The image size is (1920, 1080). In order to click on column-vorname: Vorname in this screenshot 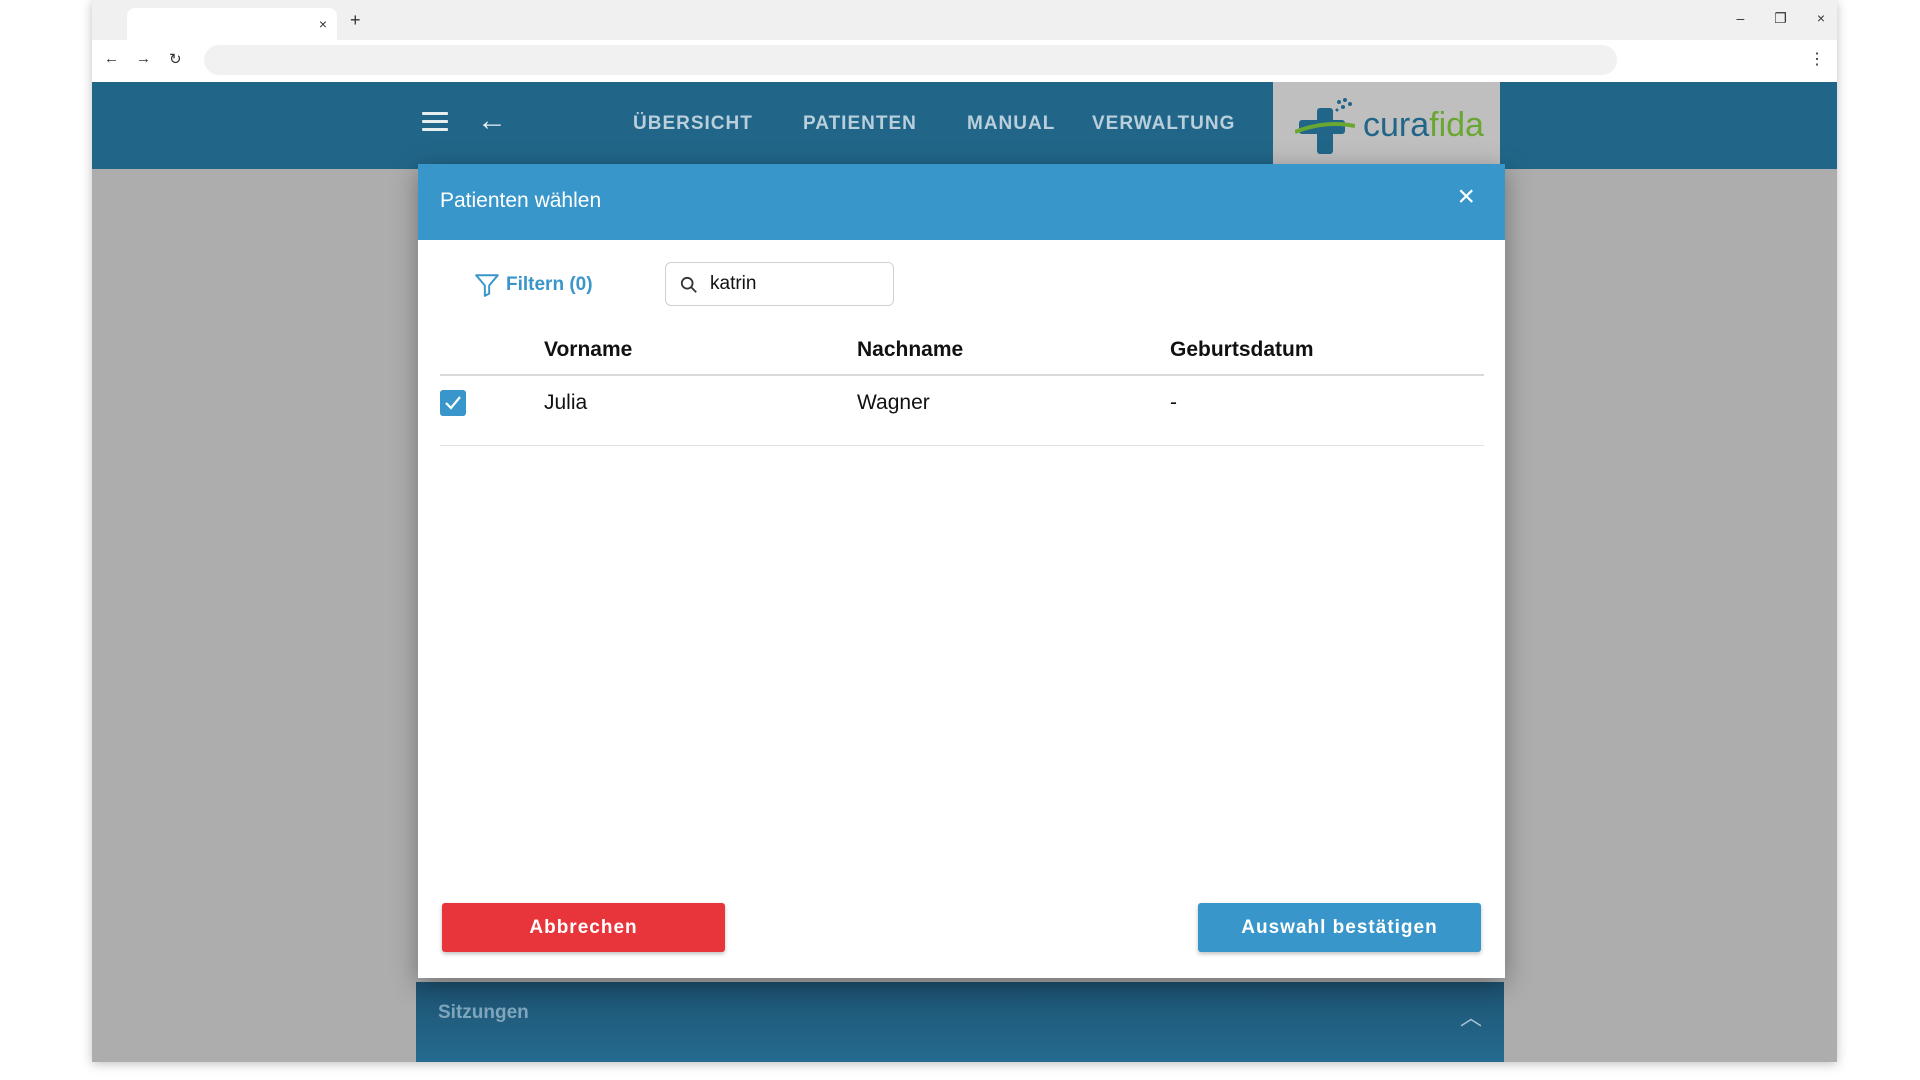, I will do `click(588, 350)`.